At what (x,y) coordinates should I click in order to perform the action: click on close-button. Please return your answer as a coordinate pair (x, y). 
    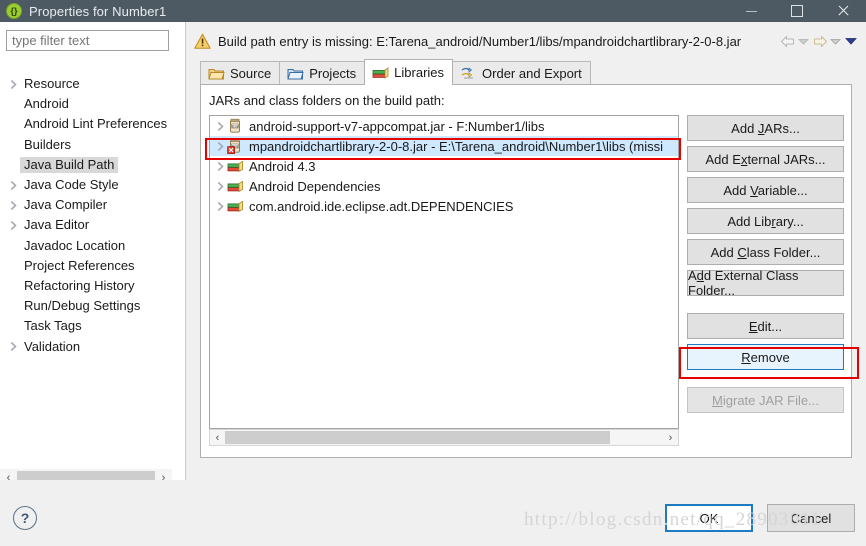
    Looking at the image, I should click on (843, 11).